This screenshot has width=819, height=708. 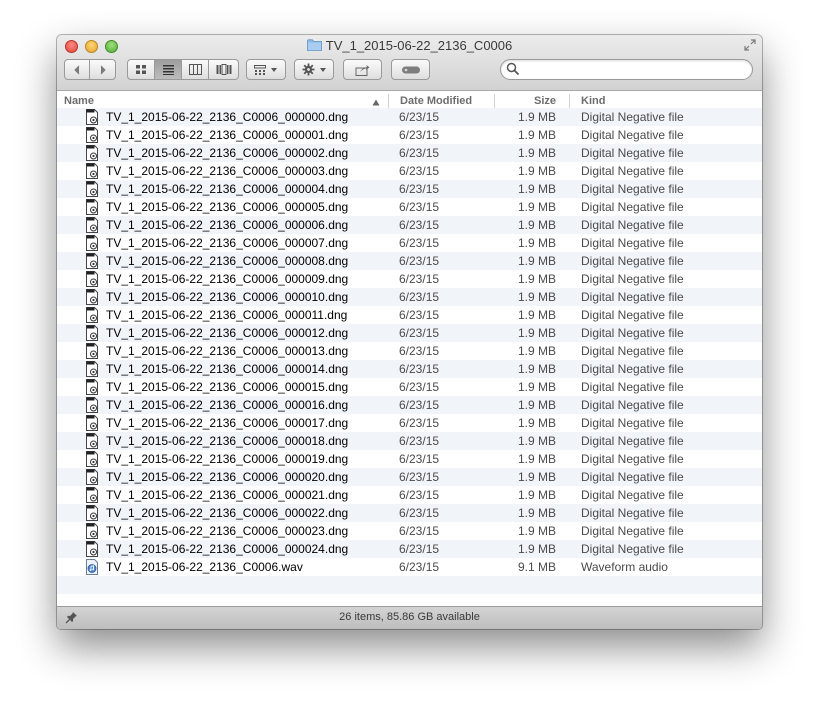 I want to click on file-name: TV_1_2015-06-22_2136_C0006_000021.dng, so click(x=227, y=495).